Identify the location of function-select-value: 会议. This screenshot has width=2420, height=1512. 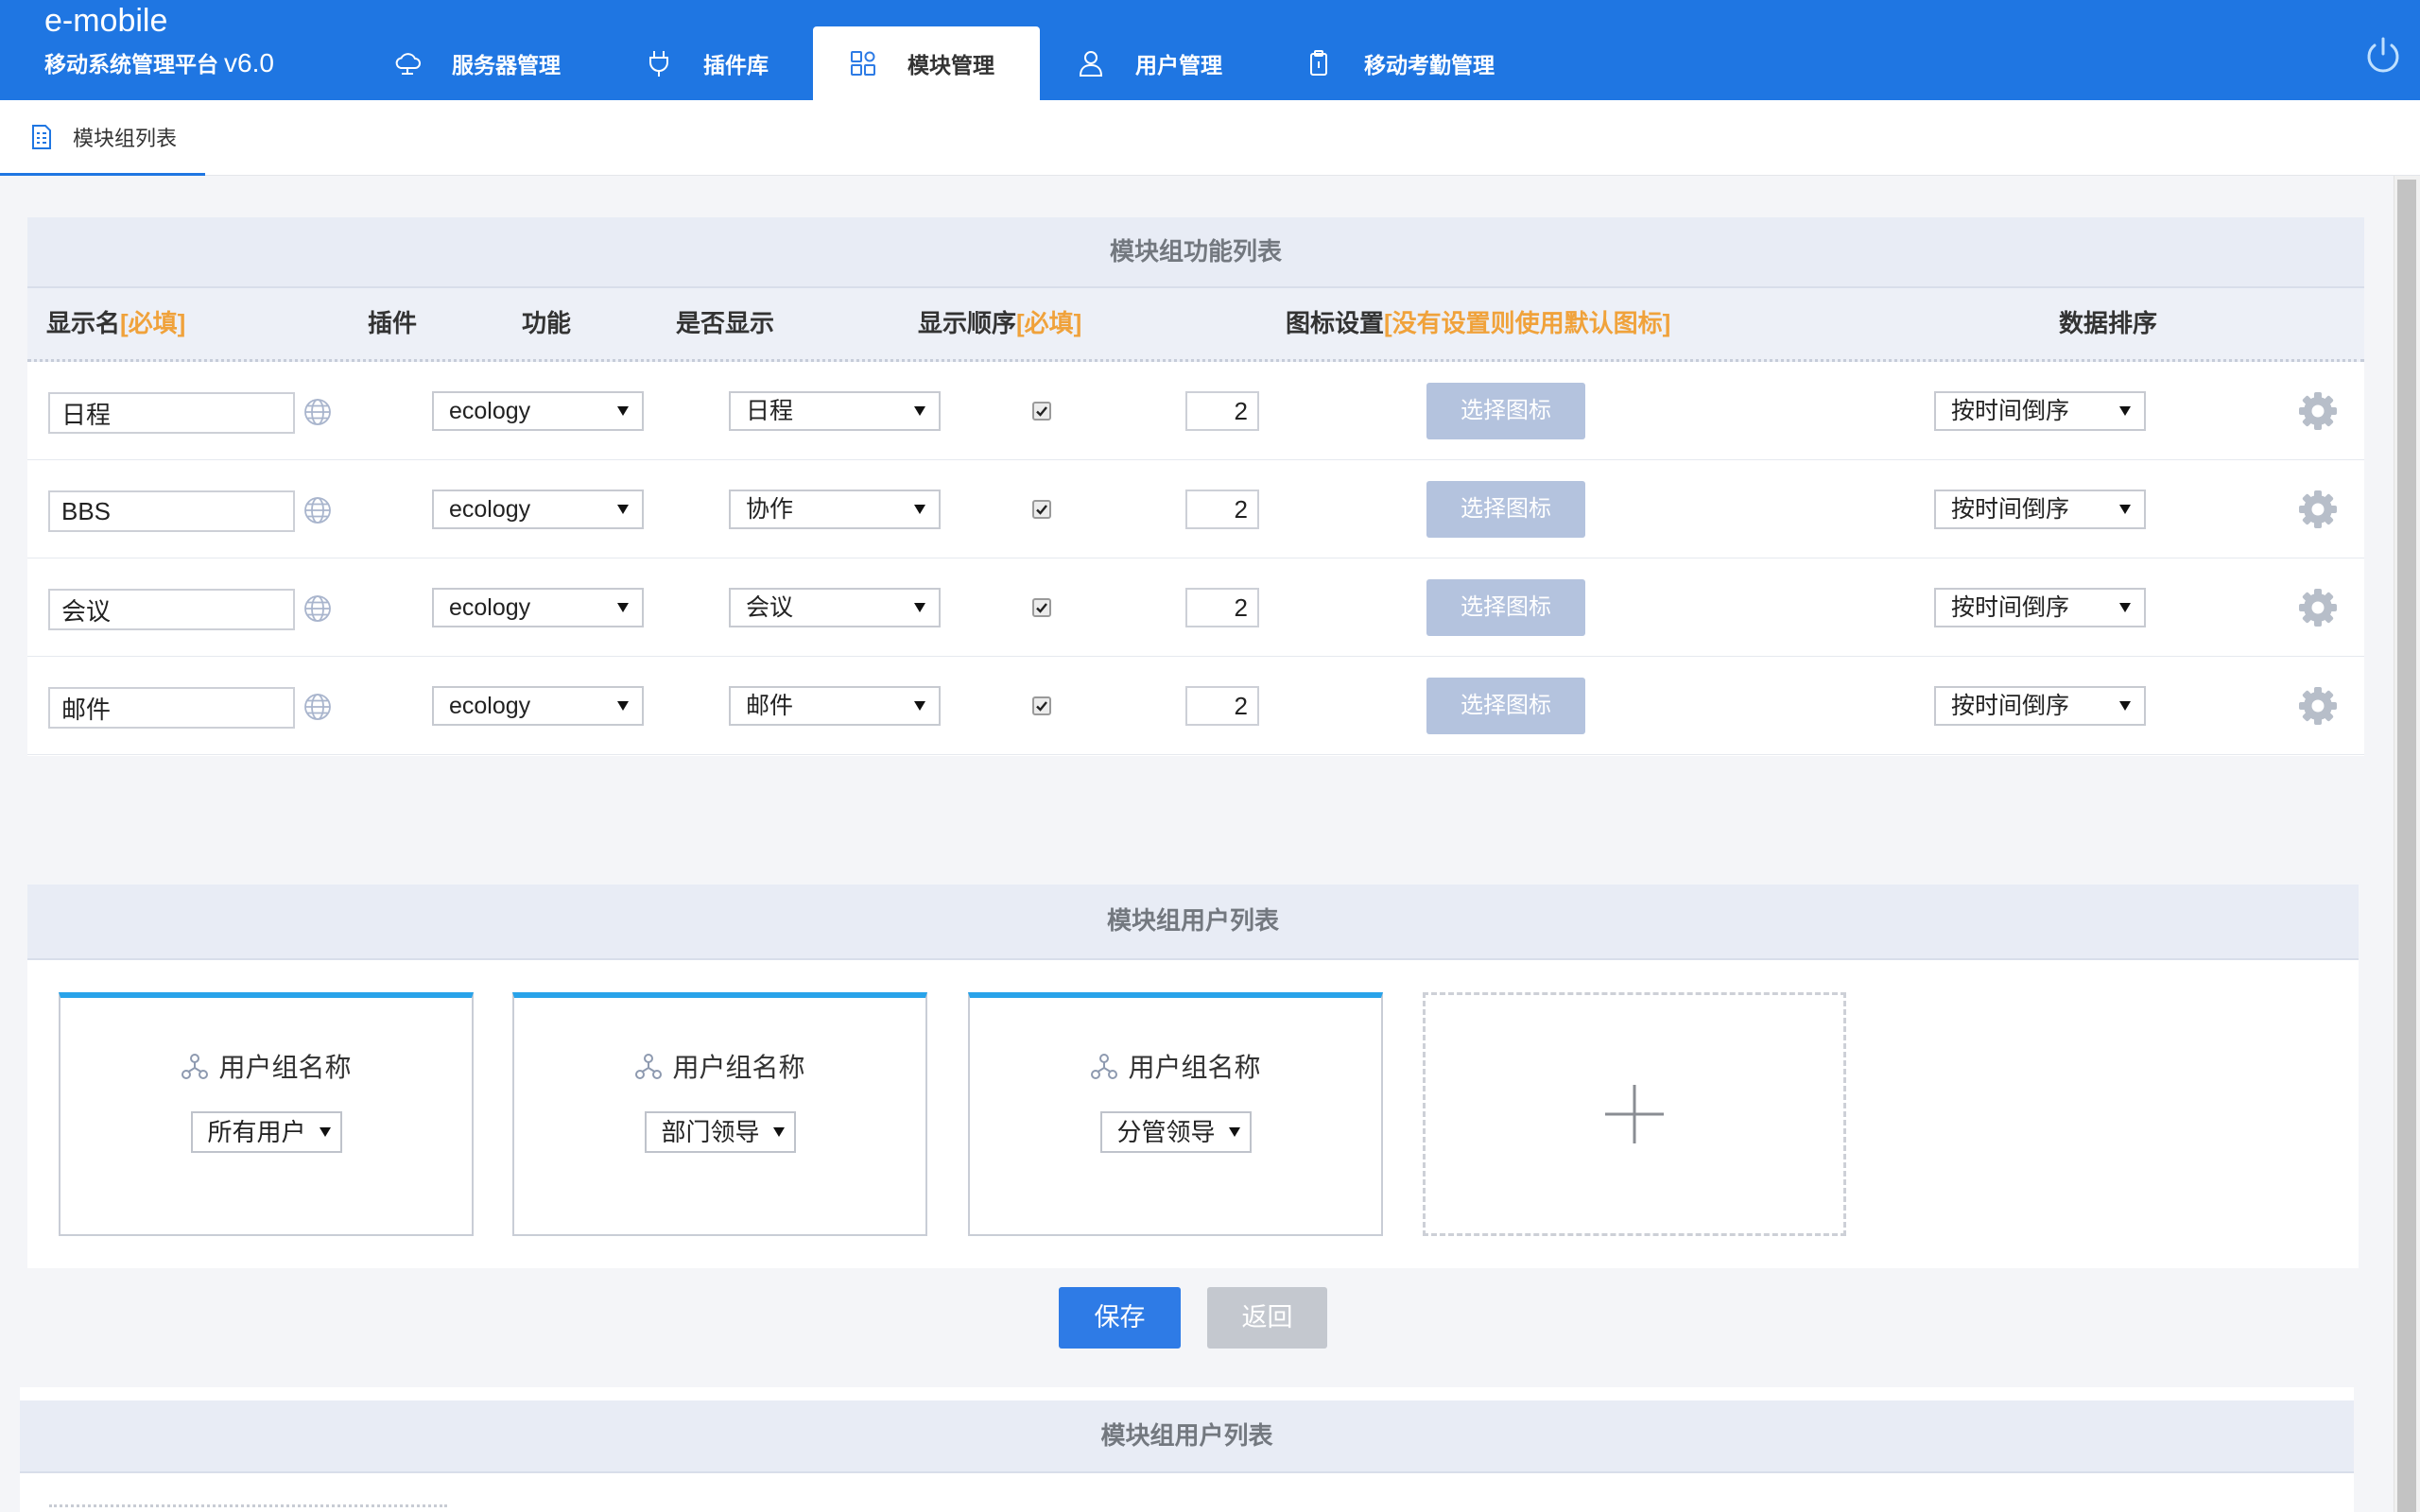
(770, 607).